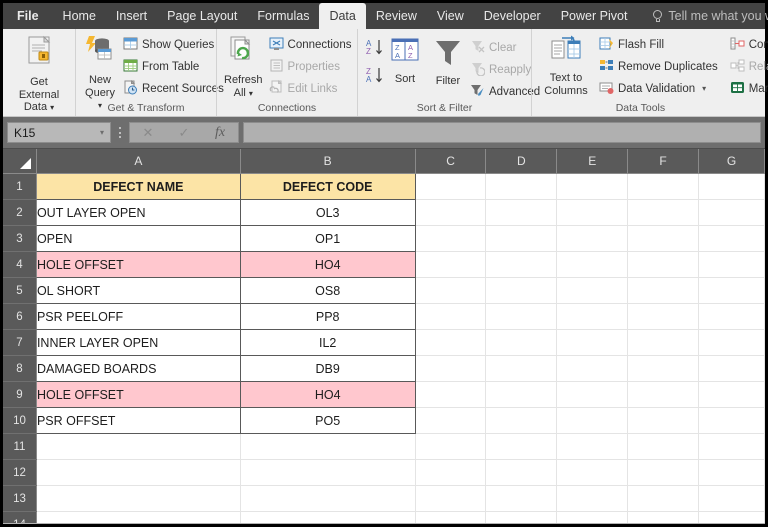 The height and width of the screenshot is (527, 768). Describe the element at coordinates (20, 368) in the screenshot. I see `row-header-8: 8` at that location.